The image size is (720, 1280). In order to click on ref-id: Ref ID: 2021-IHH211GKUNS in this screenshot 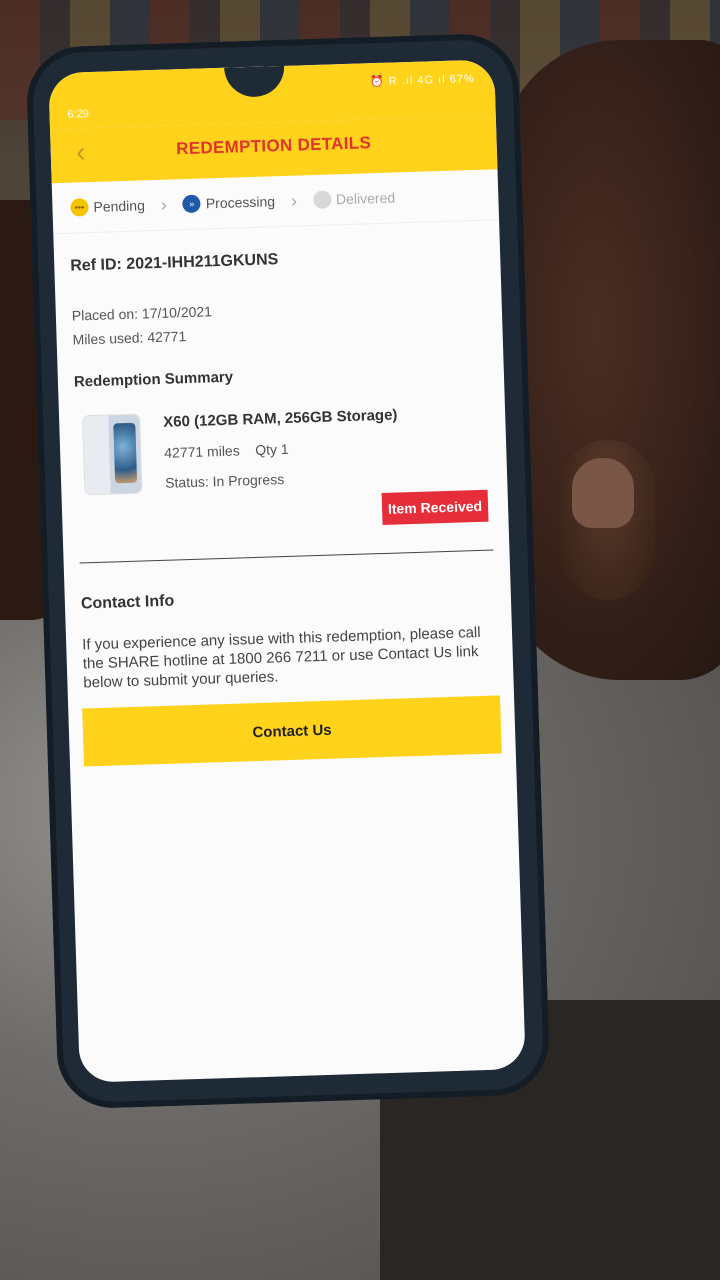, I will do `click(174, 263)`.